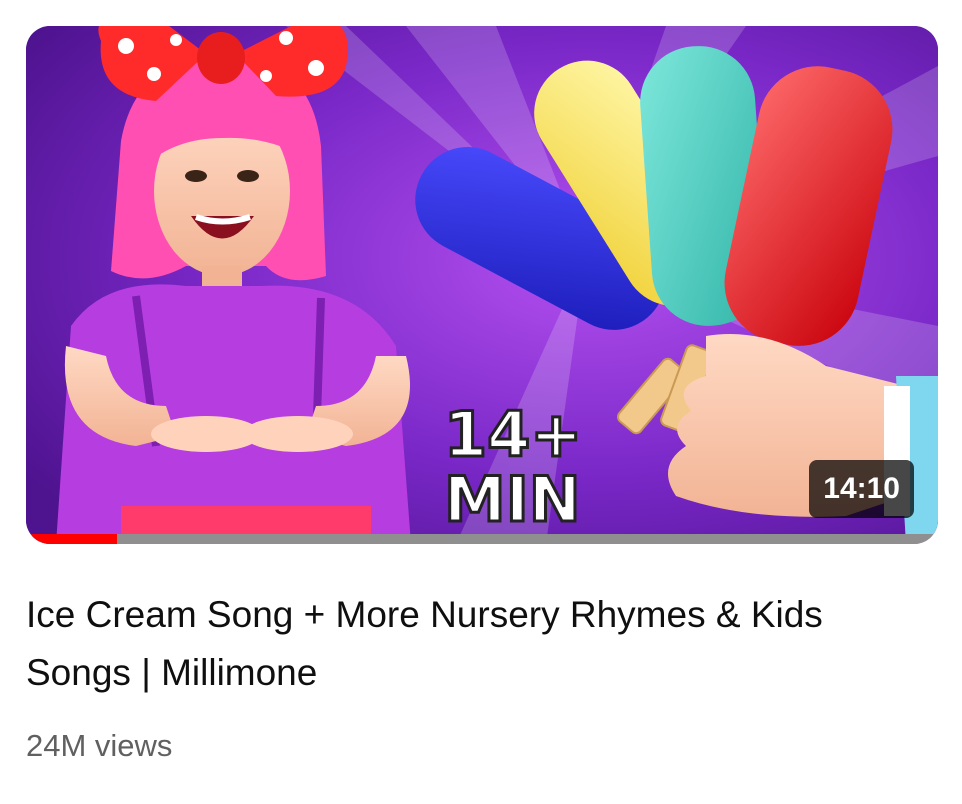 Image resolution: width=962 pixels, height=804 pixels. Describe the element at coordinates (72, 539) in the screenshot. I see `watch-progress-fill` at that location.